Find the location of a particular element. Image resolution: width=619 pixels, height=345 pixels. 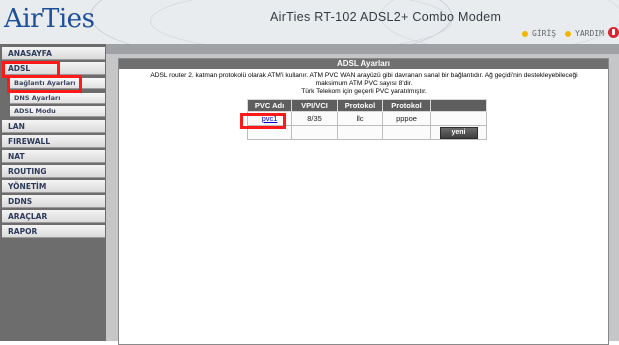

help-label: YARDIM is located at coordinates (589, 33).